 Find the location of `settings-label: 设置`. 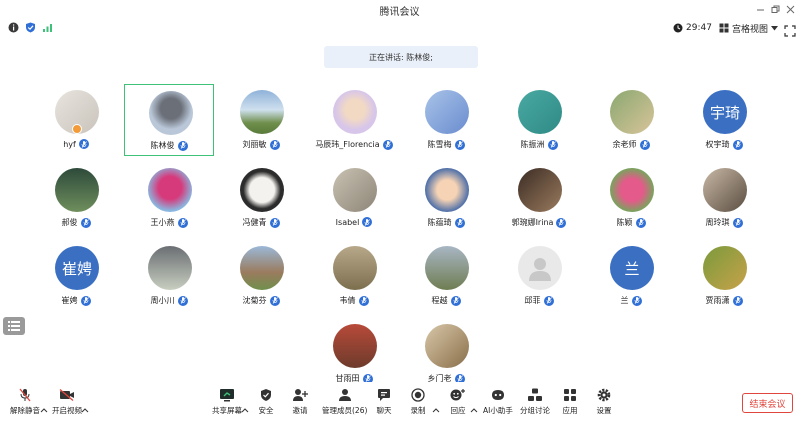

settings-label: 设置 is located at coordinates (604, 410).